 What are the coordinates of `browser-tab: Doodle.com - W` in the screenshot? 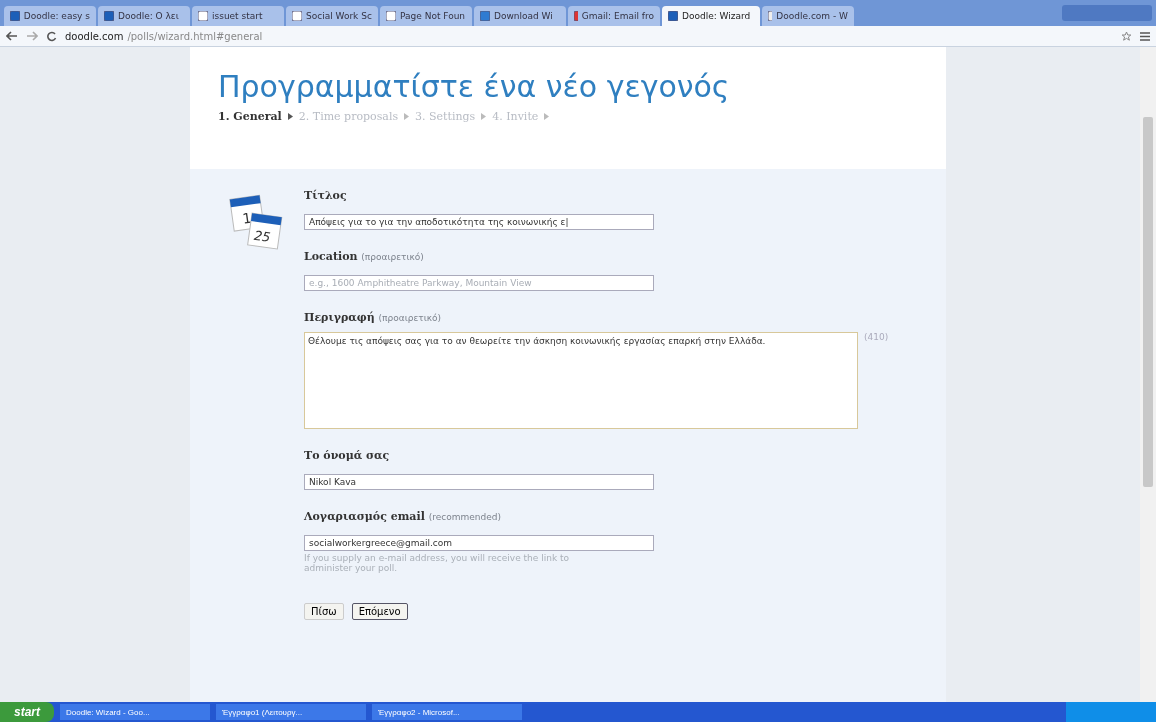 It's located at (808, 16).